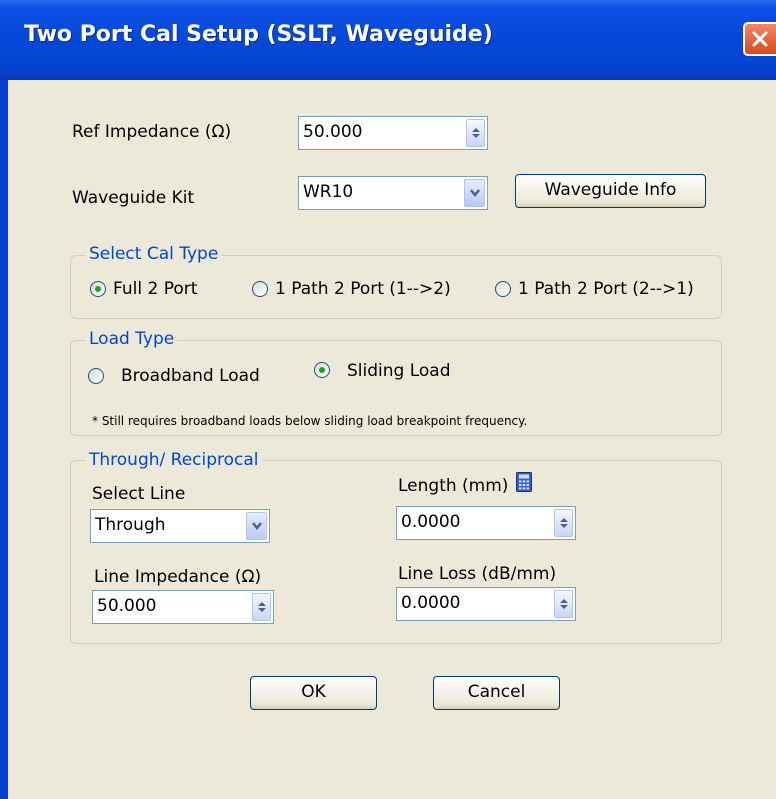 Image resolution: width=776 pixels, height=799 pixels. Describe the element at coordinates (486, 523) in the screenshot. I see `length-input: 0.0000` at that location.